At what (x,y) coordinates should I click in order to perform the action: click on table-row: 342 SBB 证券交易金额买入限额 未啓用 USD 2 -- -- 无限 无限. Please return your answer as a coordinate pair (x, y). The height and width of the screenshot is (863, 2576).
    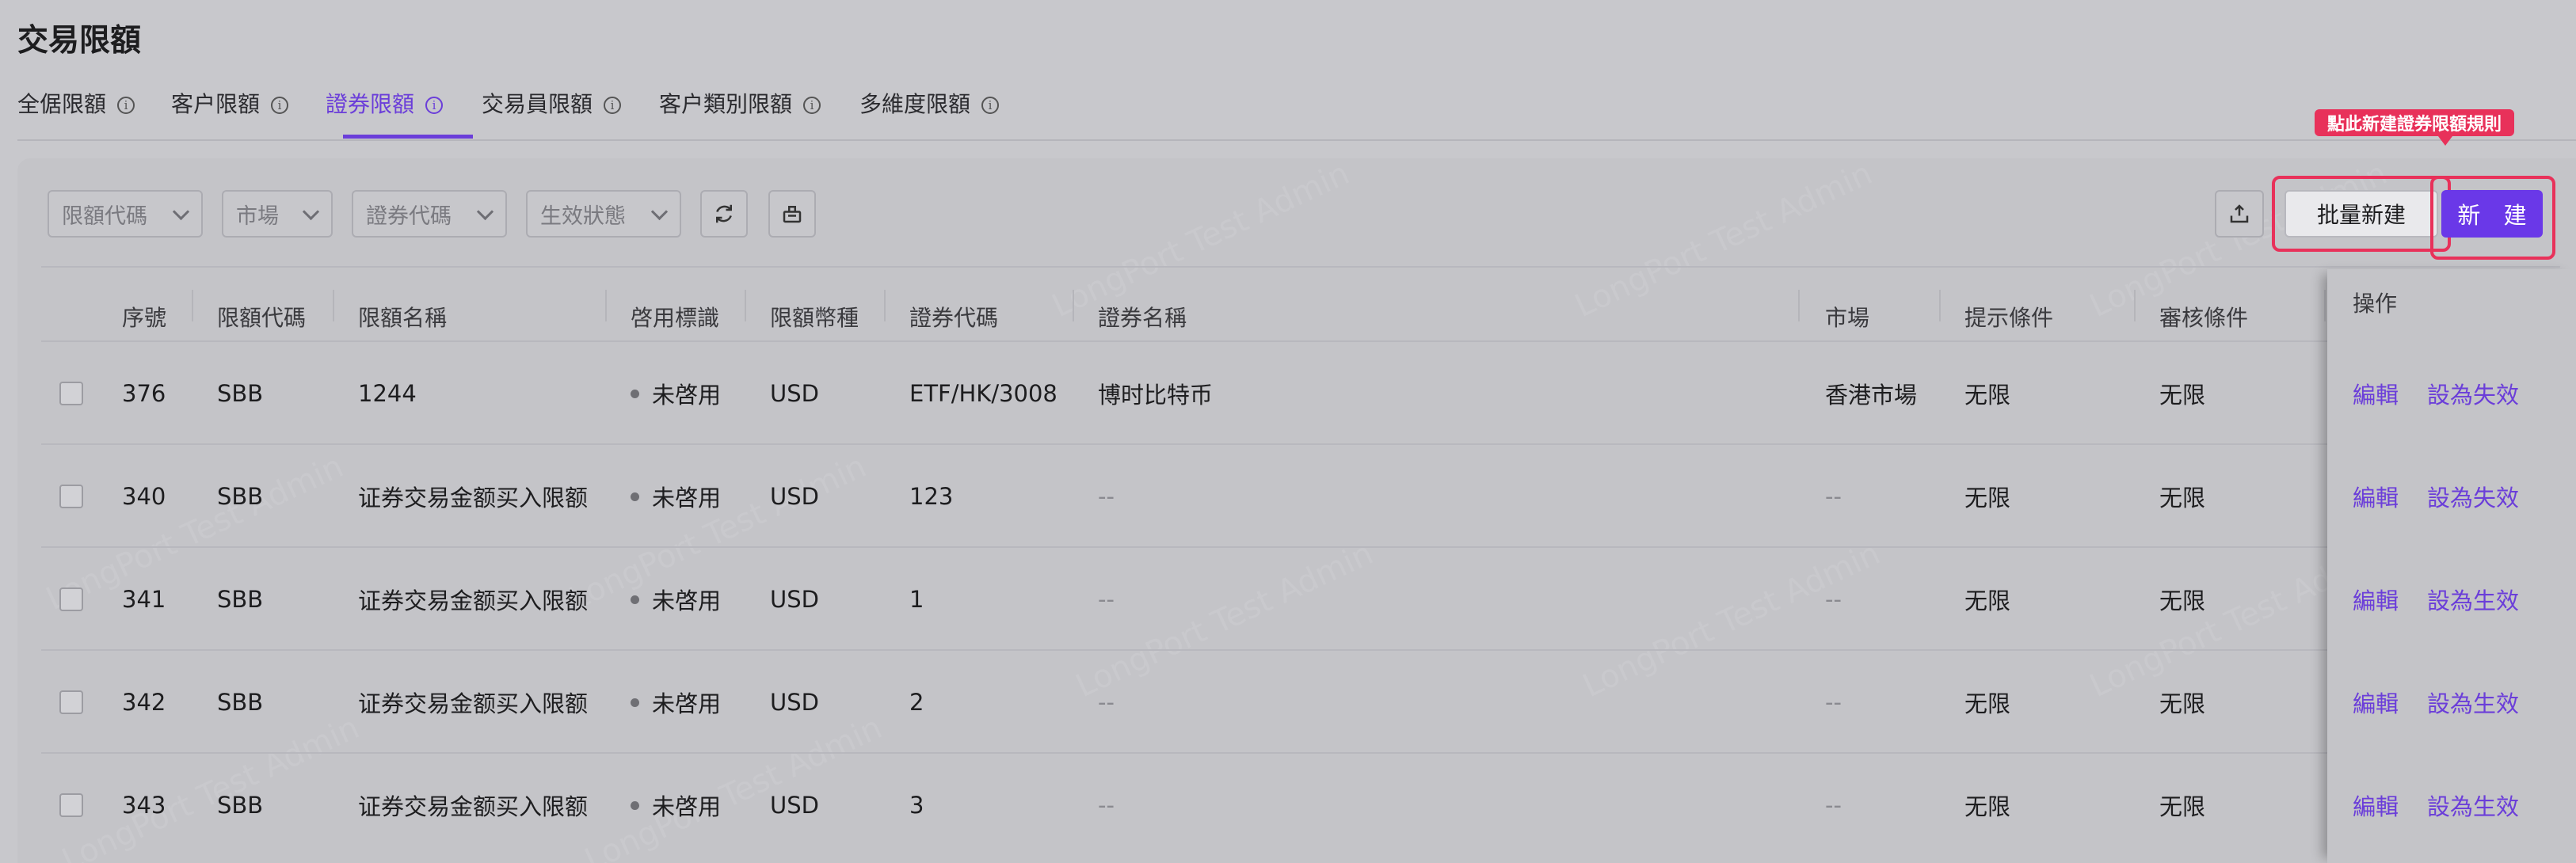
    Looking at the image, I should click on (1288, 702).